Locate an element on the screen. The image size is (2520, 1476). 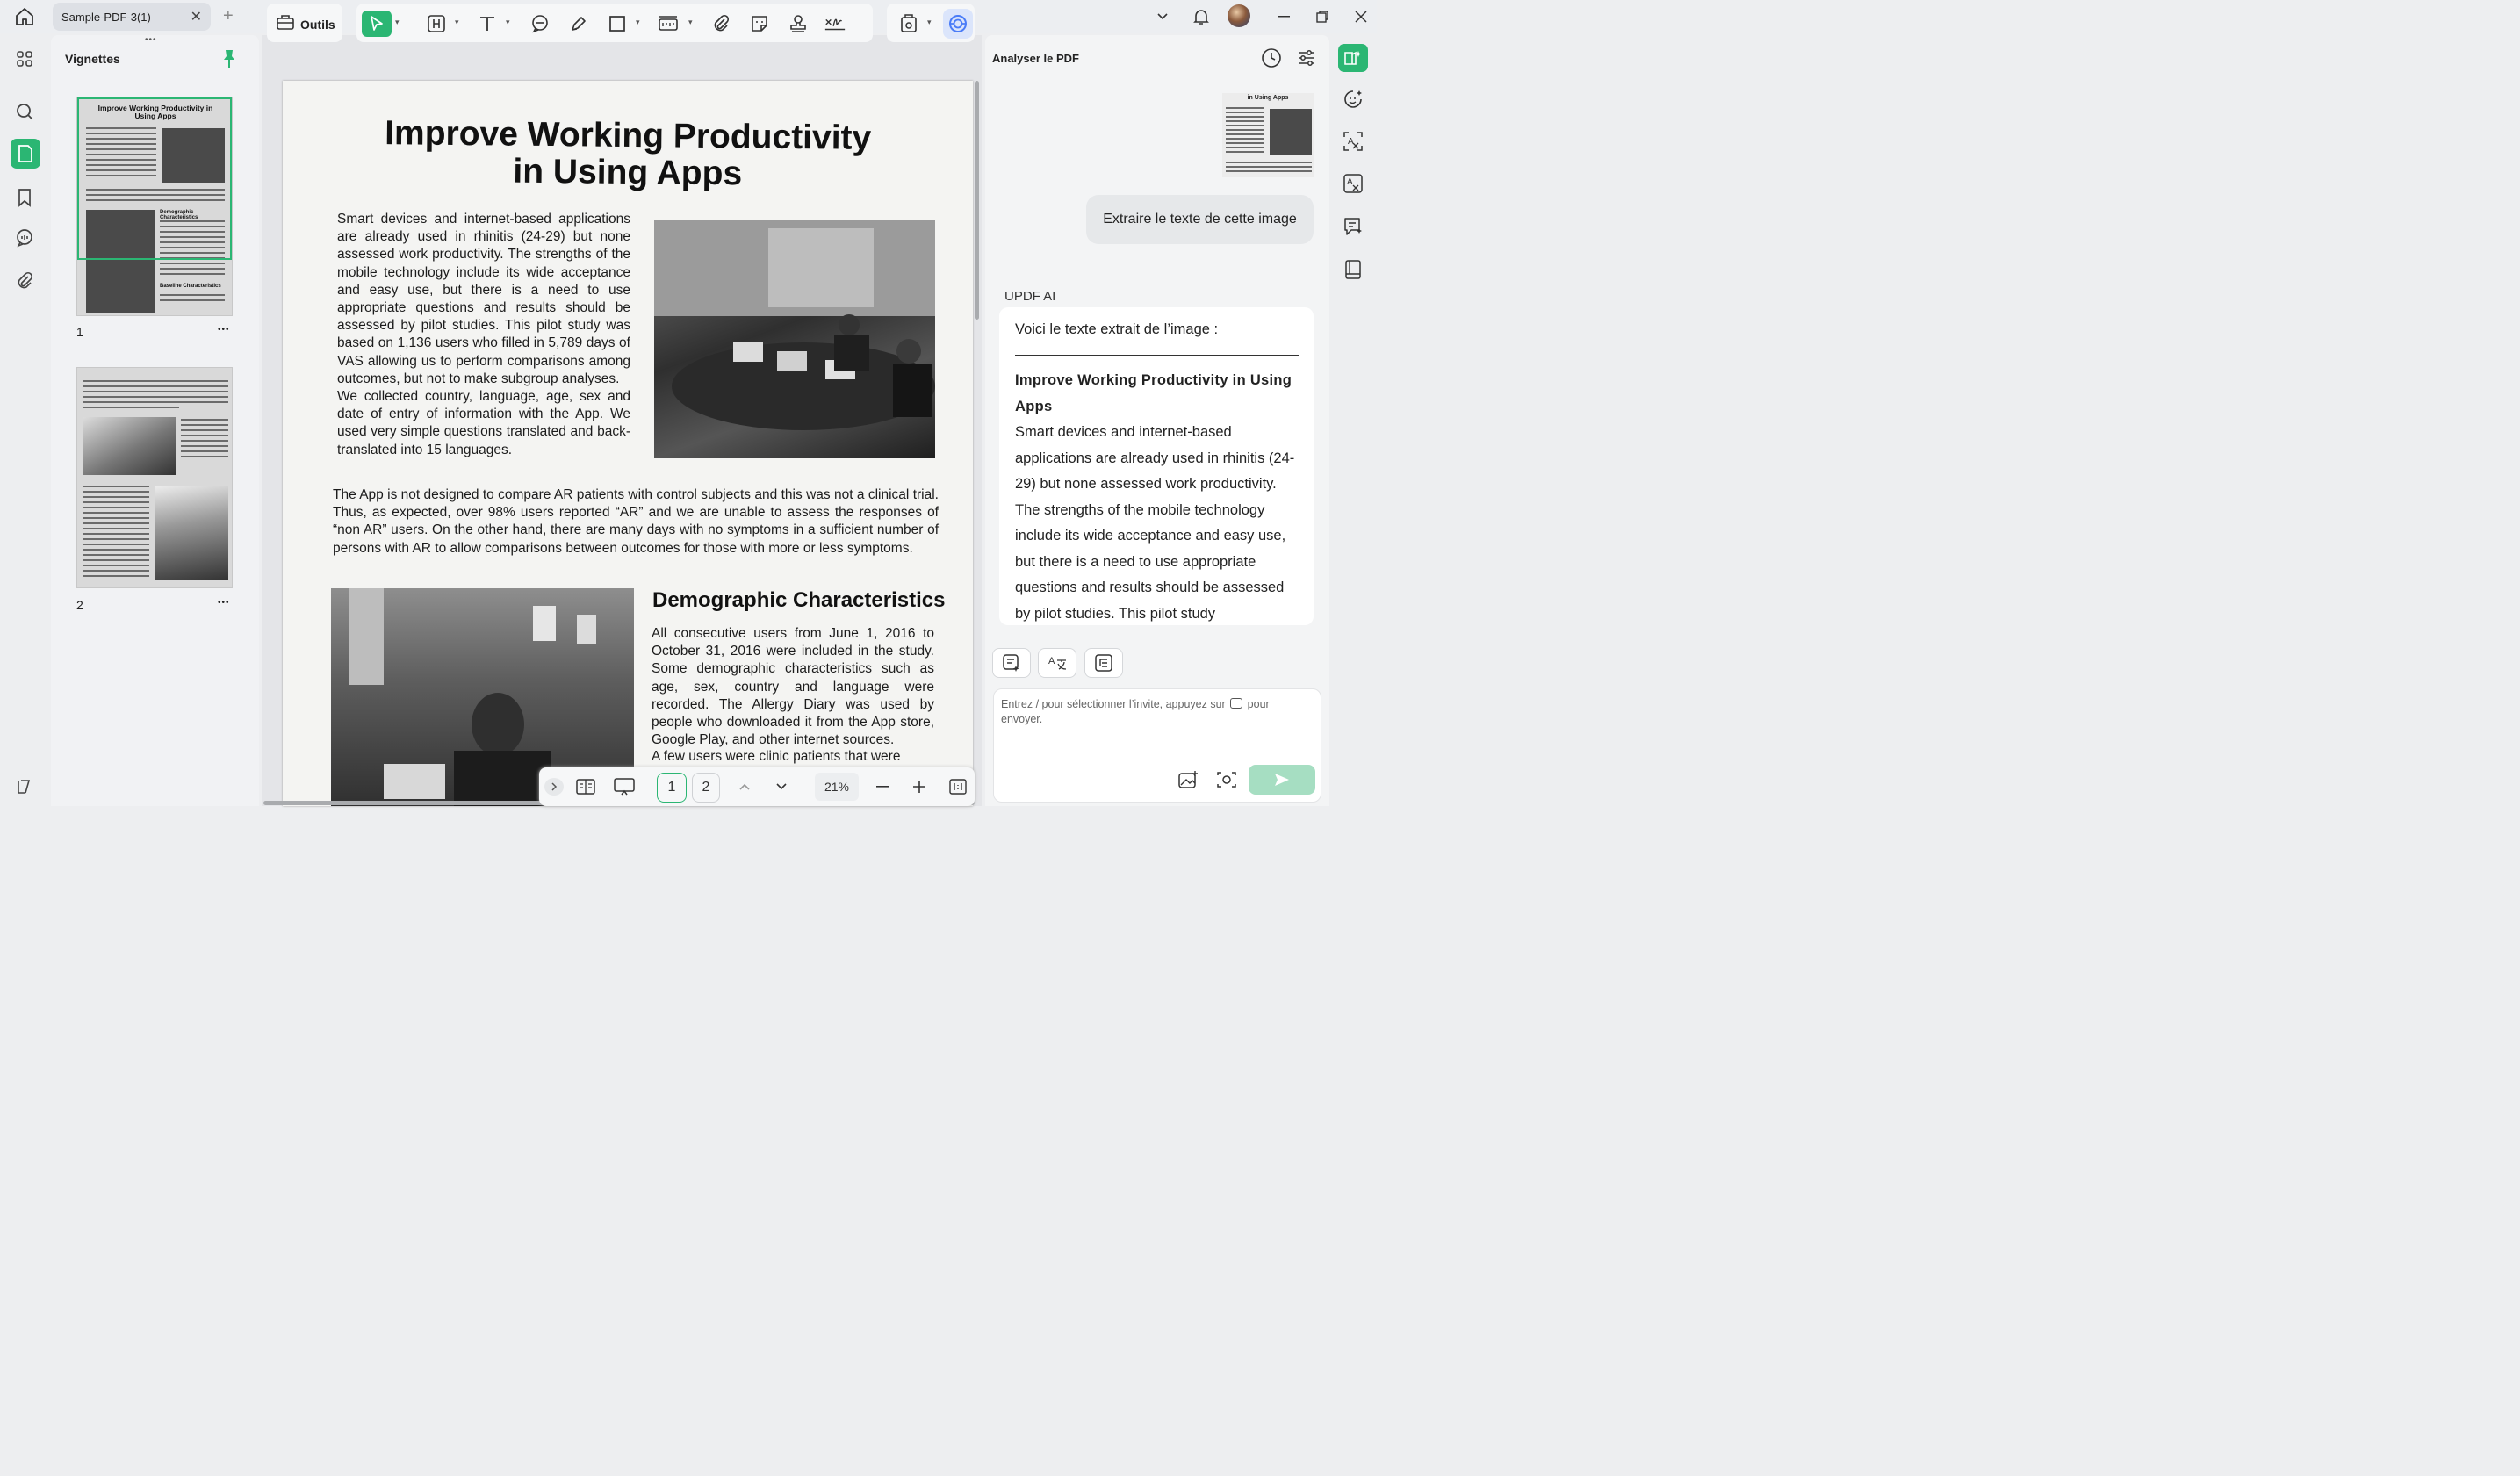
svg-text: A is located at coordinates (1350, 182).